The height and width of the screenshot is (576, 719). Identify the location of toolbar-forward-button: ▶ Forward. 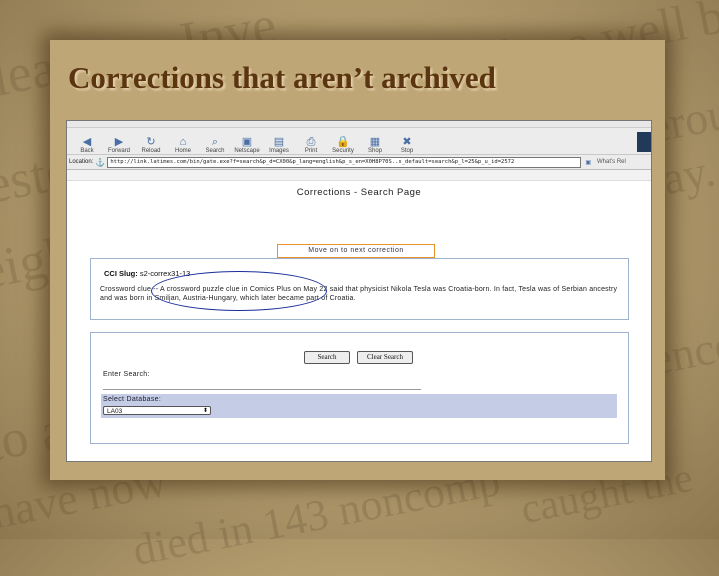
(119, 145).